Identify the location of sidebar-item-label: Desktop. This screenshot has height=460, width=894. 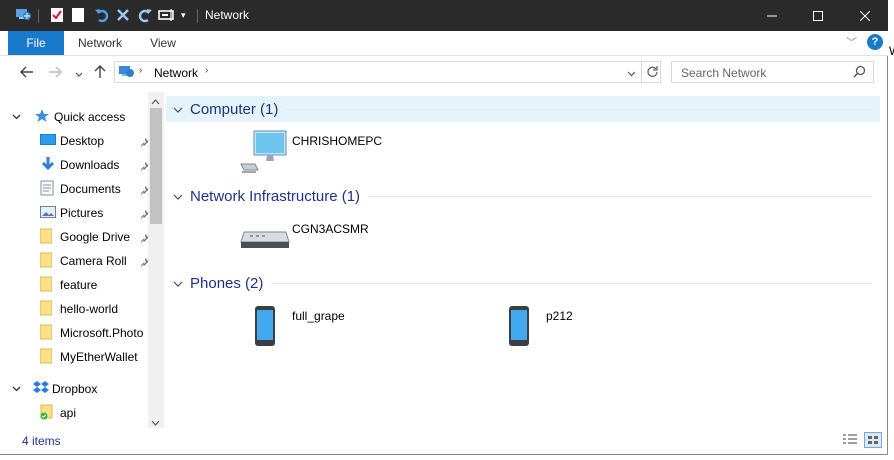
(82, 141).